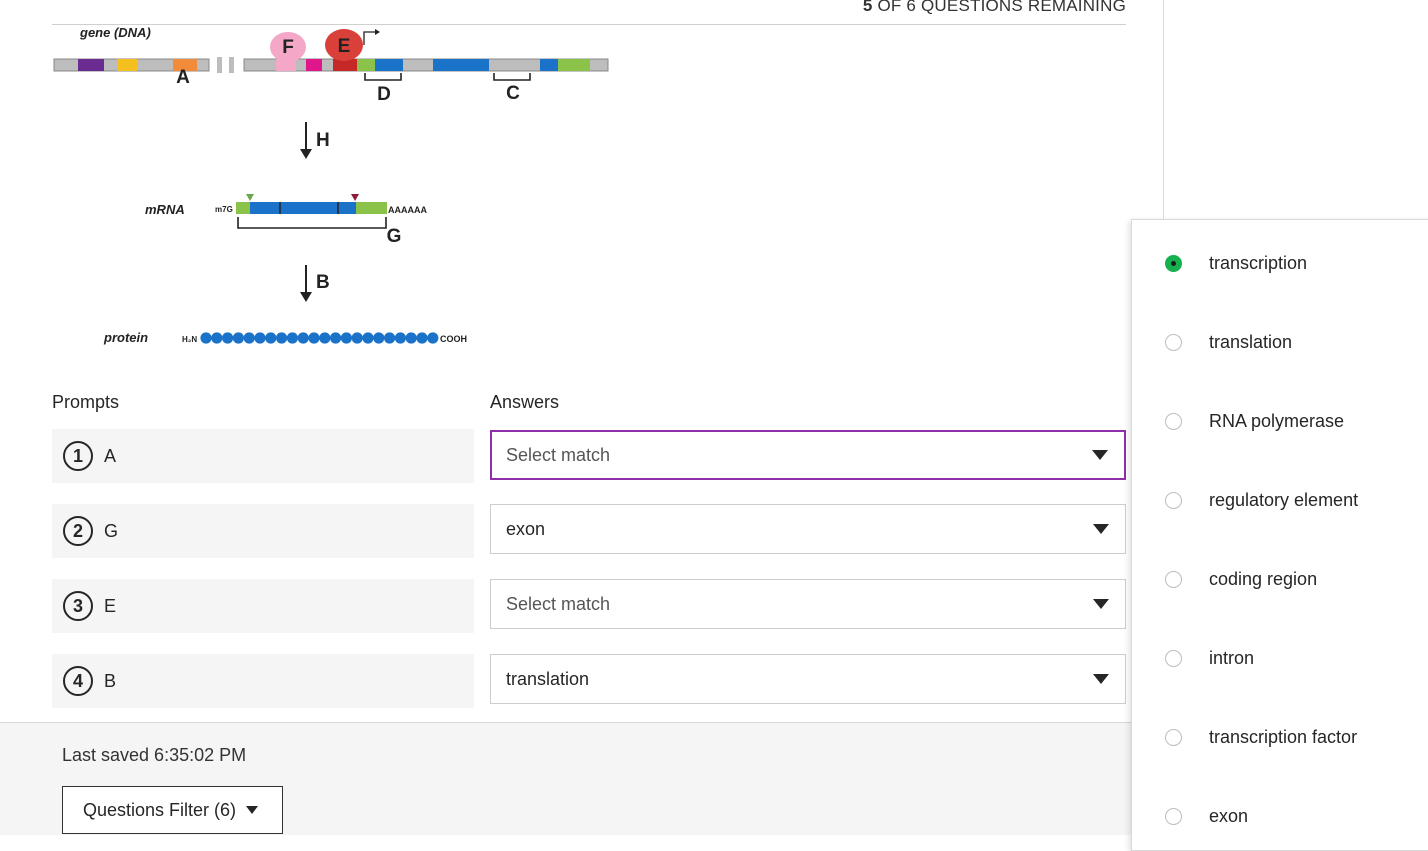 This screenshot has width=1428, height=851. Describe the element at coordinates (808, 529) in the screenshot. I see `answer-select-2: exon` at that location.